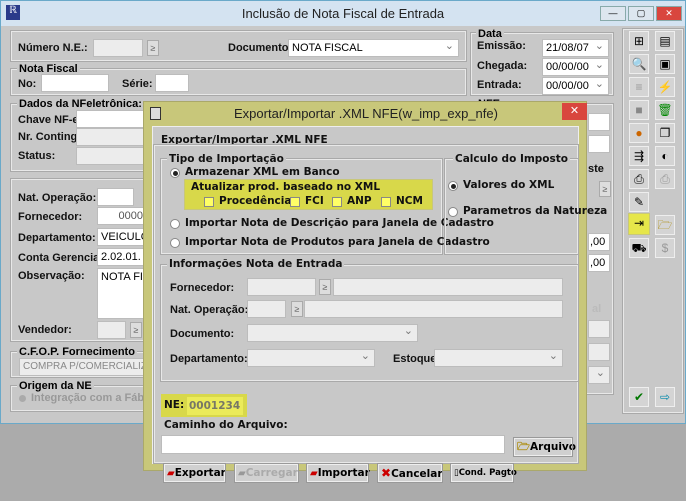  What do you see at coordinates (256, 264) in the screenshot?
I see `info-title: Informações Nota de Entrada` at bounding box center [256, 264].